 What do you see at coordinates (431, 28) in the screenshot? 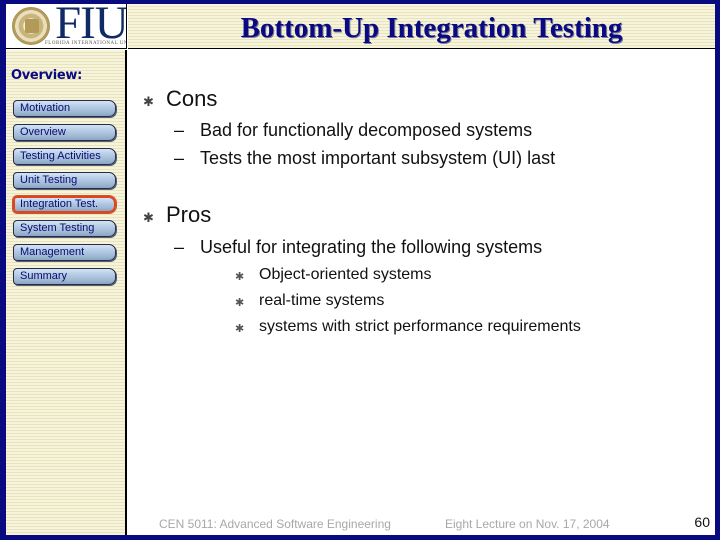
I see `slide-title: Bottom-Up Integration Testing` at bounding box center [431, 28].